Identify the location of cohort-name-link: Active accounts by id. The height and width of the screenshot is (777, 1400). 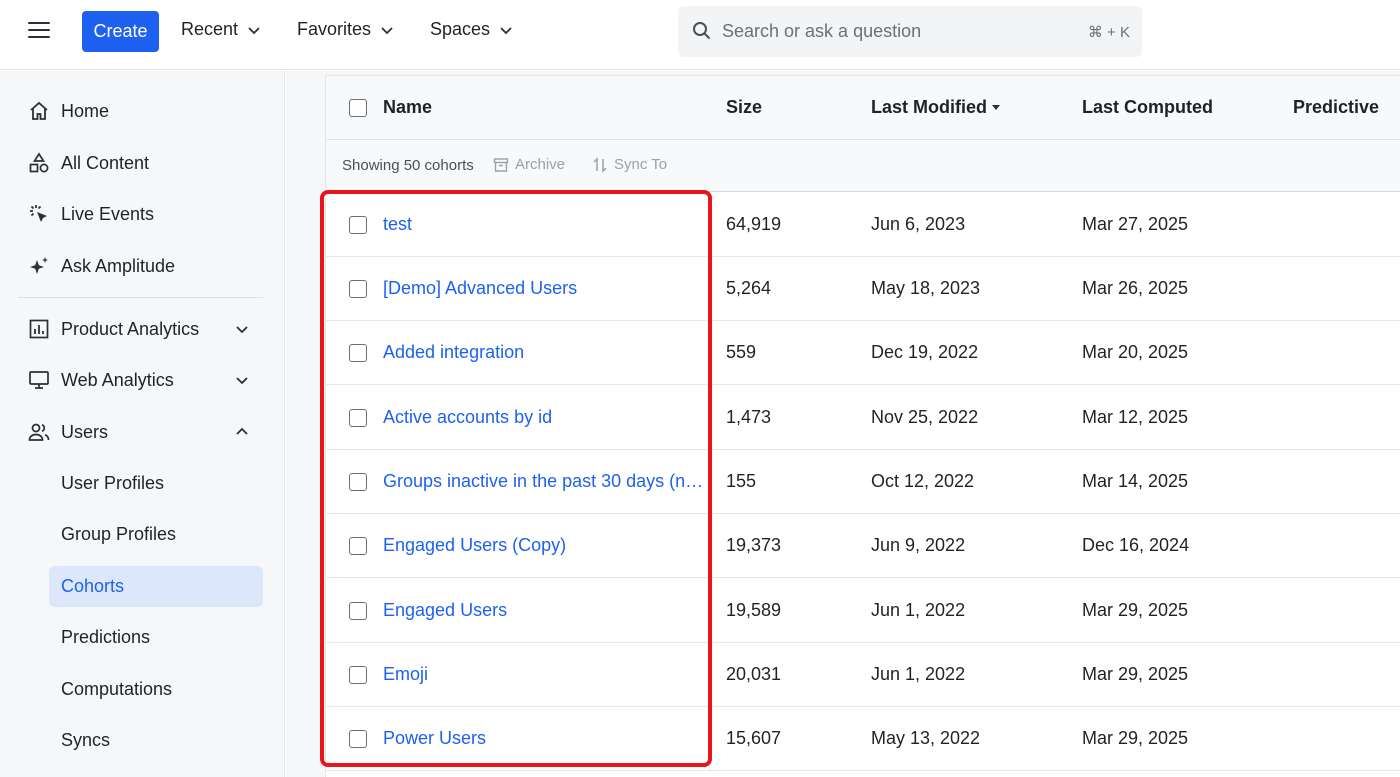
(546, 417).